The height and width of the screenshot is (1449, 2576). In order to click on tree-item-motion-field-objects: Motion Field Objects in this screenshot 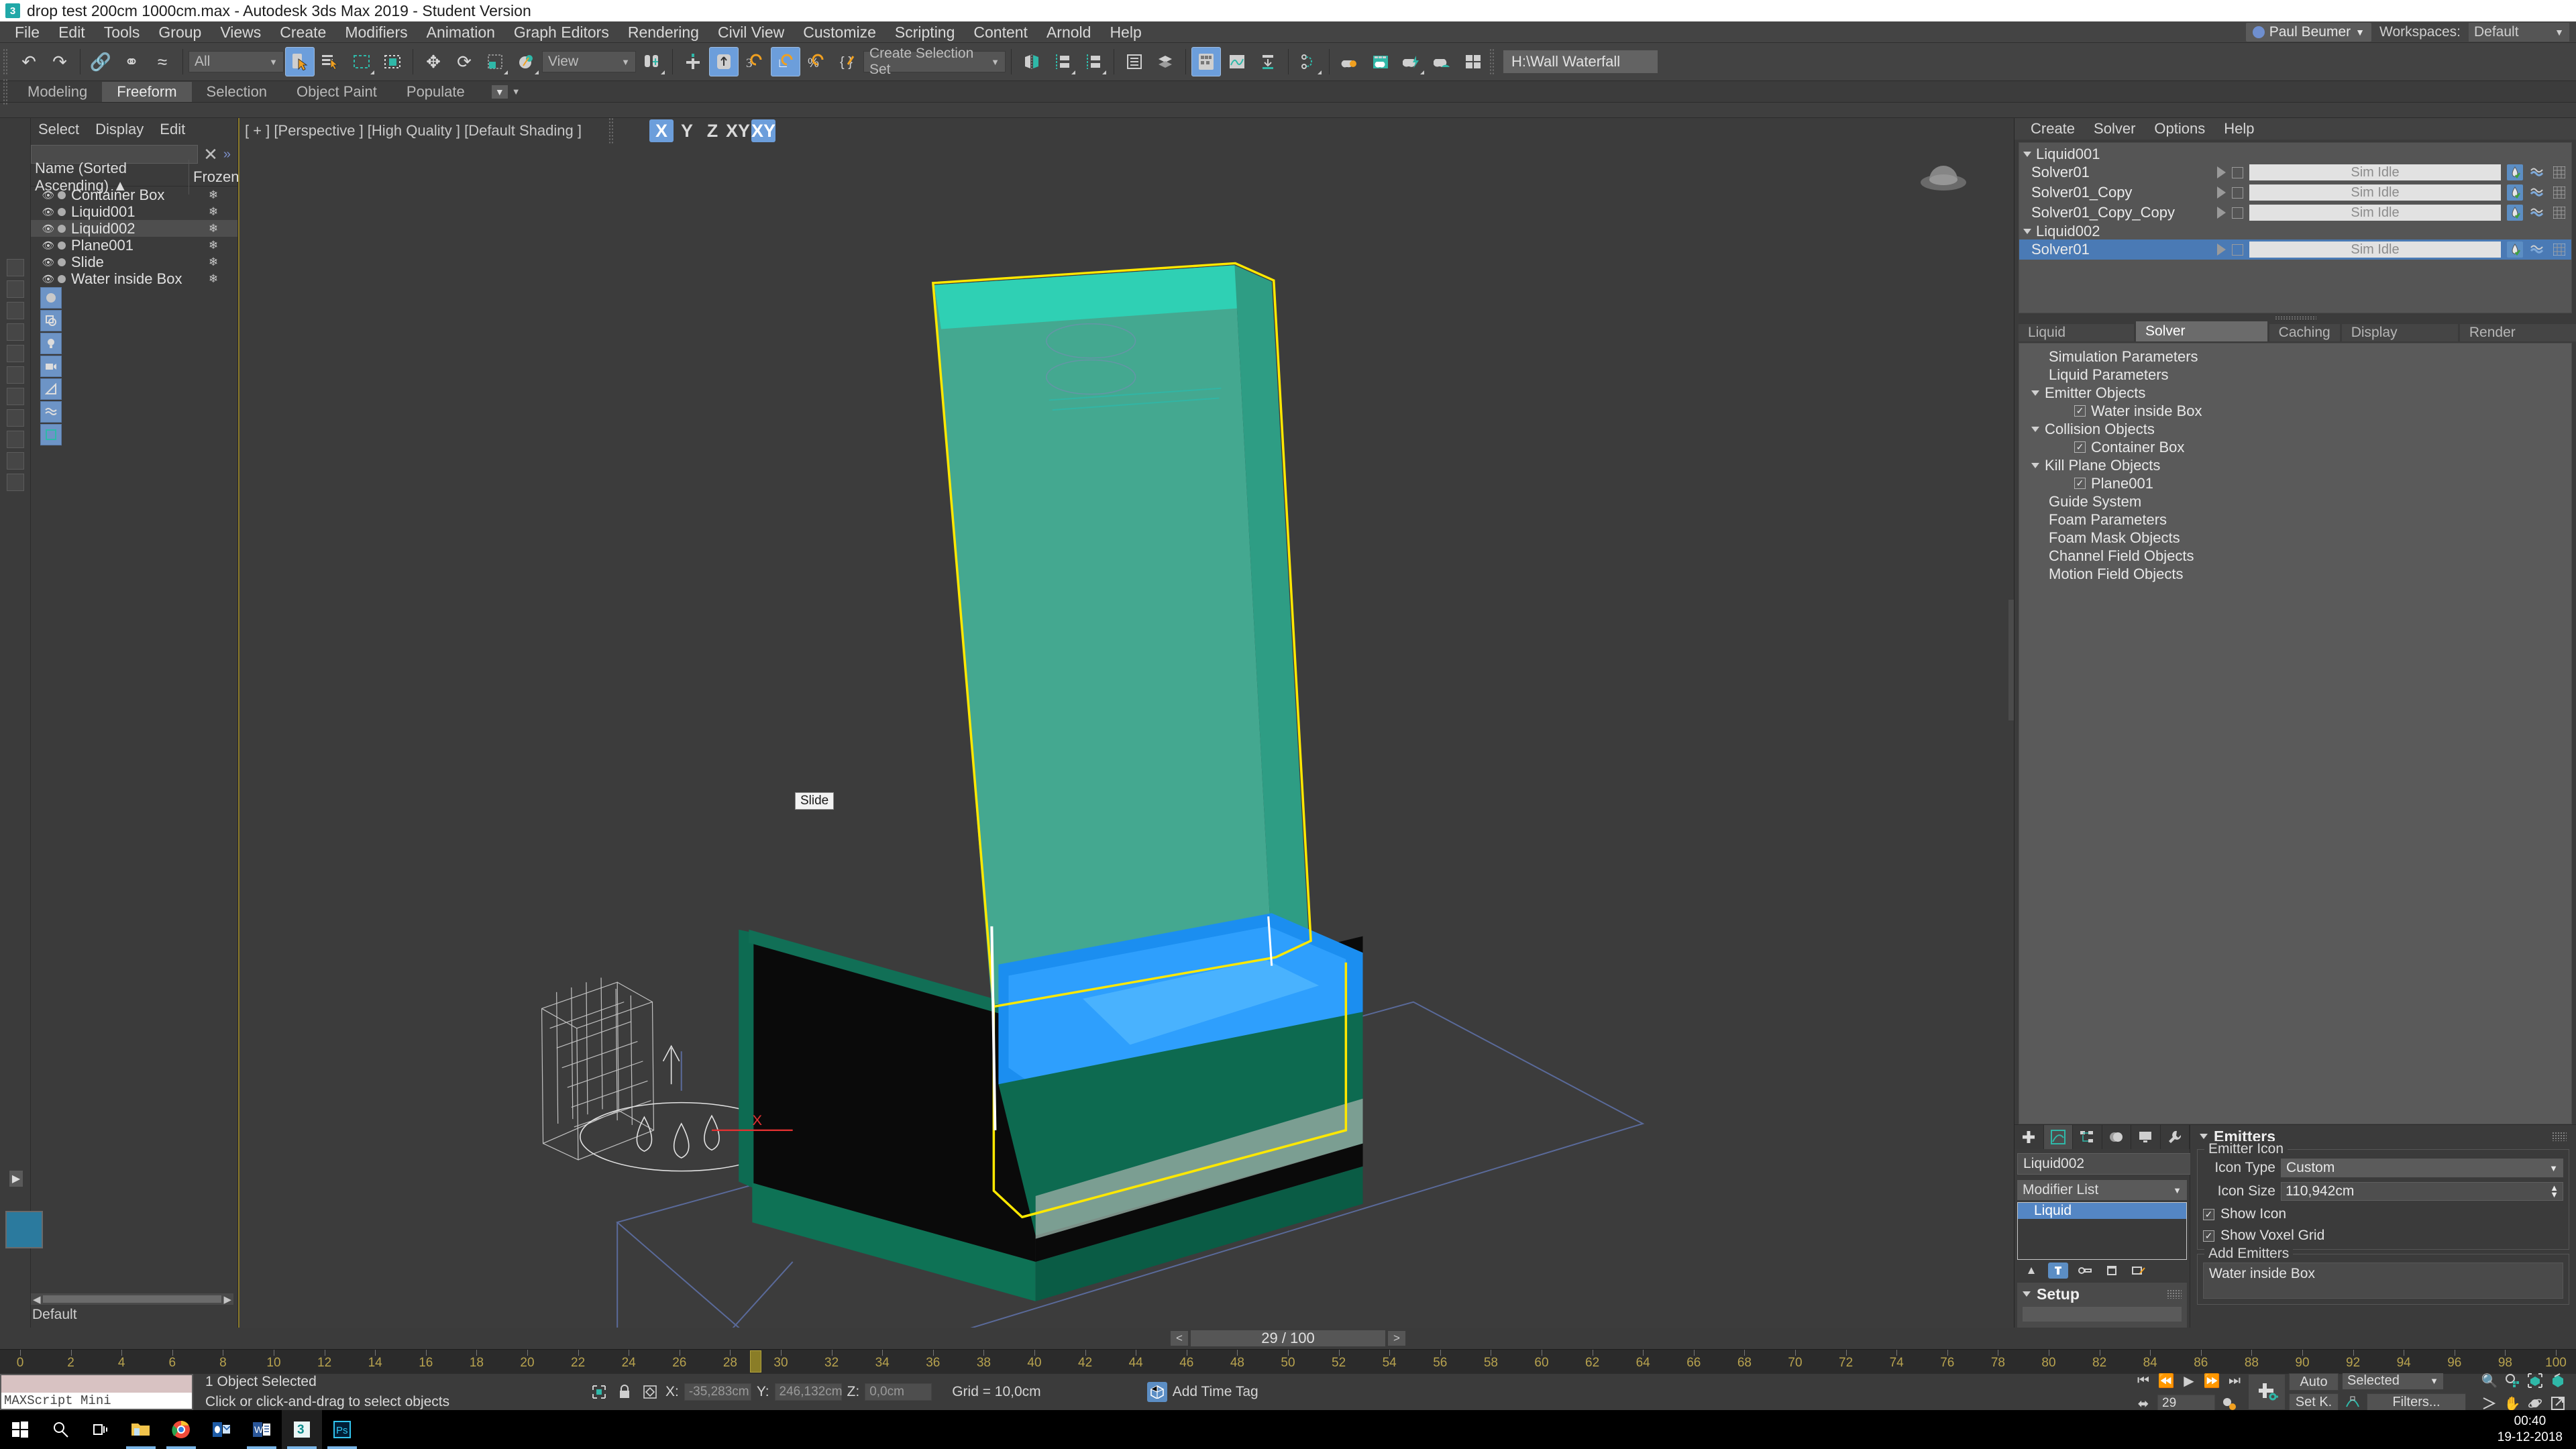, I will do `click(2295, 574)`.